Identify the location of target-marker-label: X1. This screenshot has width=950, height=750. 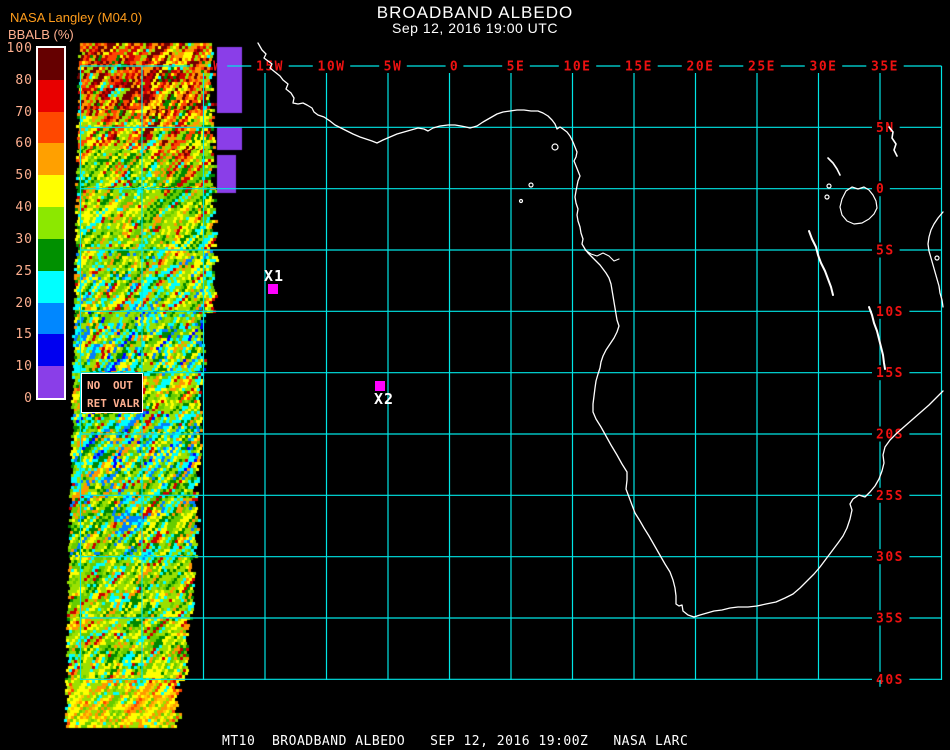
(274, 276).